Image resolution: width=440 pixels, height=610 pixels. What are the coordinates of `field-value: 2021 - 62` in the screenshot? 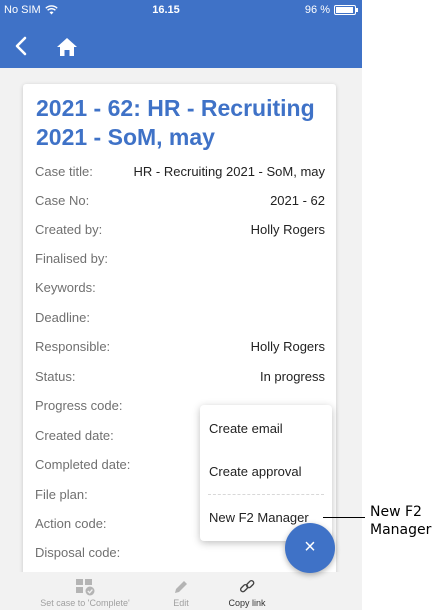 It's located at (297, 200).